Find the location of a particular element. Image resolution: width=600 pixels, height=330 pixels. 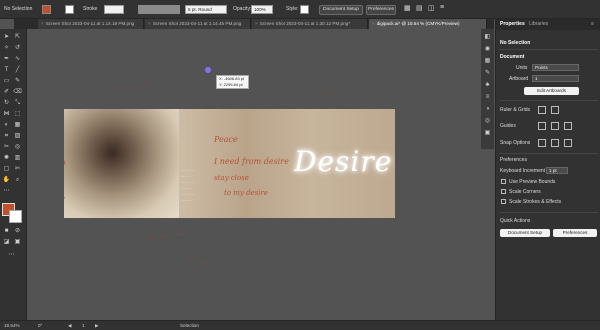

eyedropper-tool-icon: ✂ is located at coordinates (6, 147).